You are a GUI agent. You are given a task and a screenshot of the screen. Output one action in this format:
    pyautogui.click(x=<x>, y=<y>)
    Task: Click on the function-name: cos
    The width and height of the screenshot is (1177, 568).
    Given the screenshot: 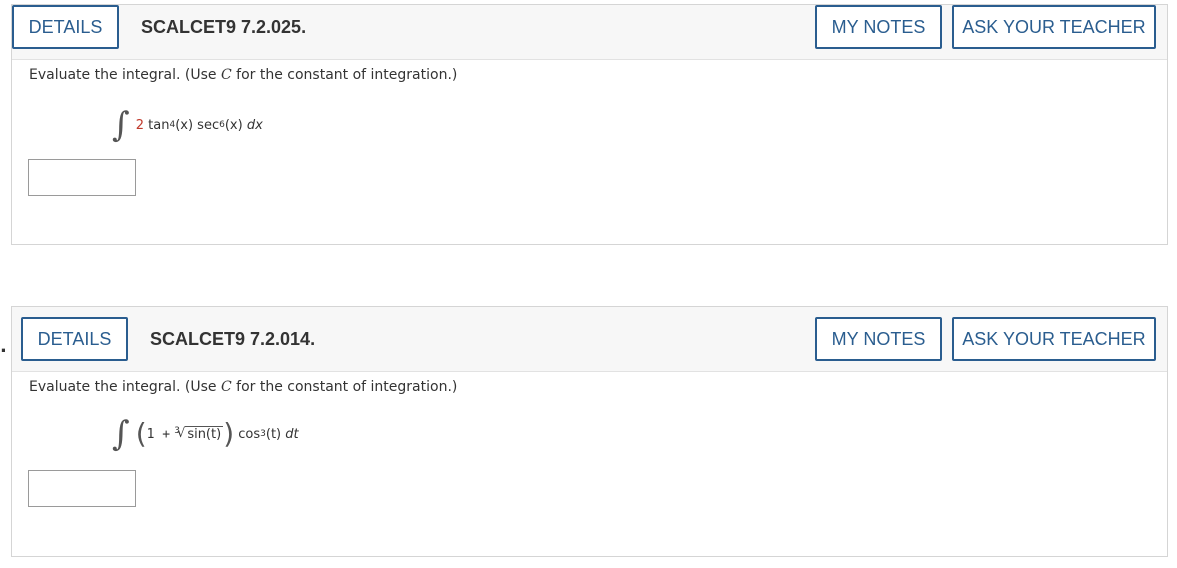 What is the action you would take?
    pyautogui.click(x=249, y=434)
    